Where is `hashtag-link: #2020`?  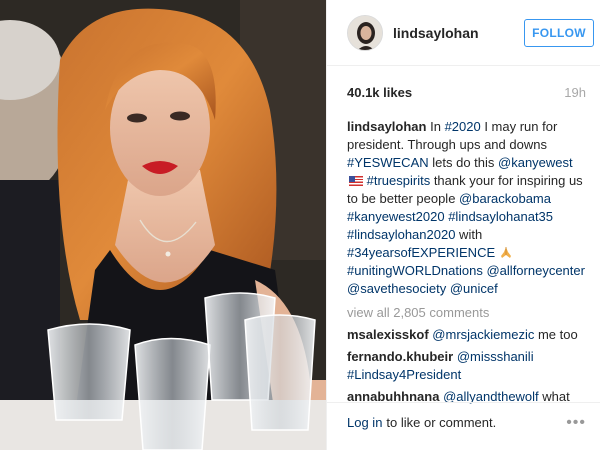
hashtag-link: #2020 is located at coordinates (463, 126).